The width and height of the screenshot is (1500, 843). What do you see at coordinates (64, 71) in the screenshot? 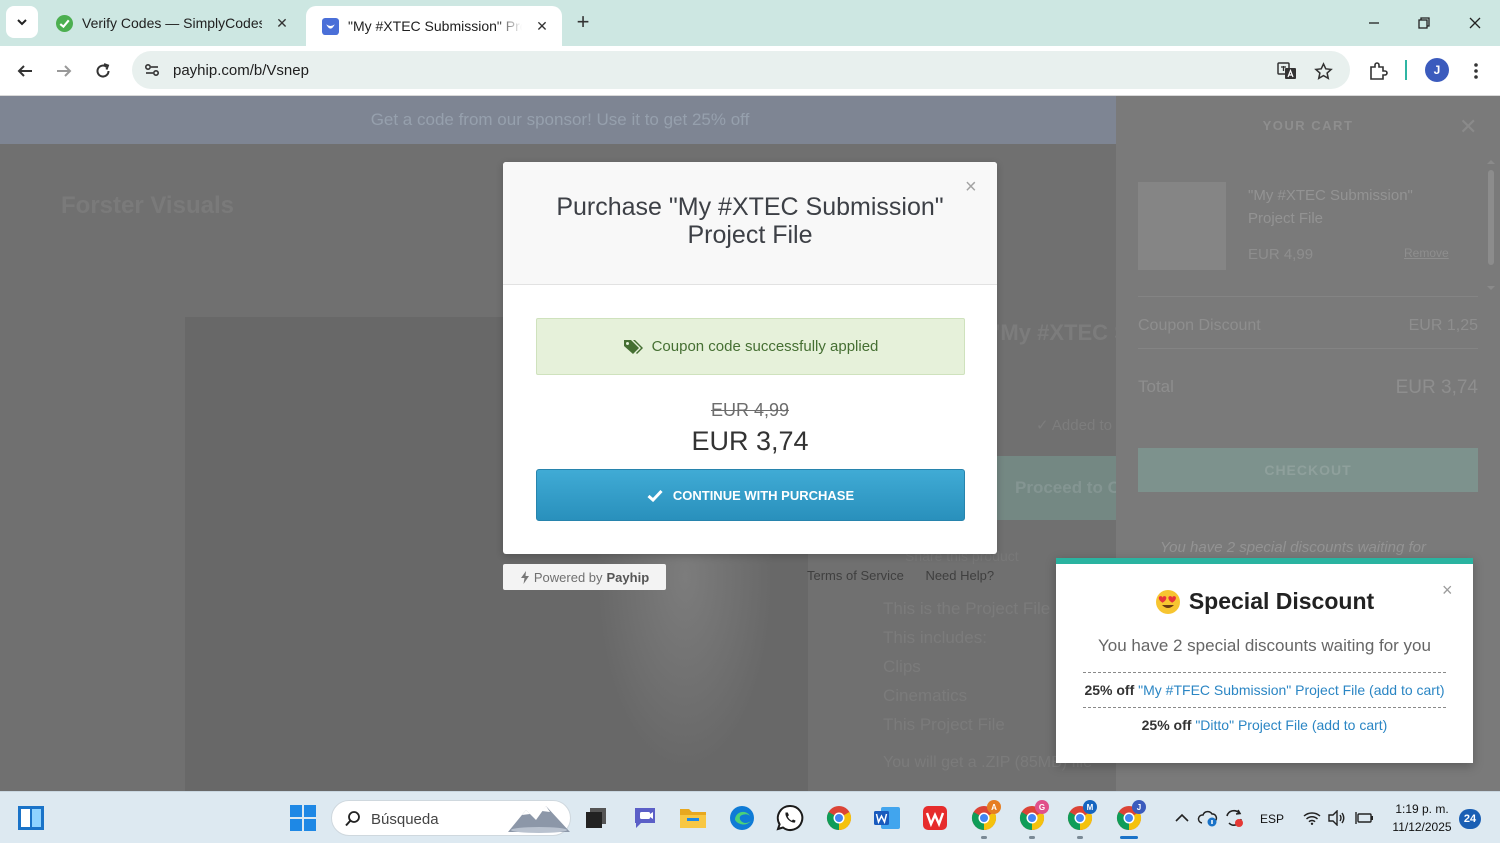
I see `forward-button` at bounding box center [64, 71].